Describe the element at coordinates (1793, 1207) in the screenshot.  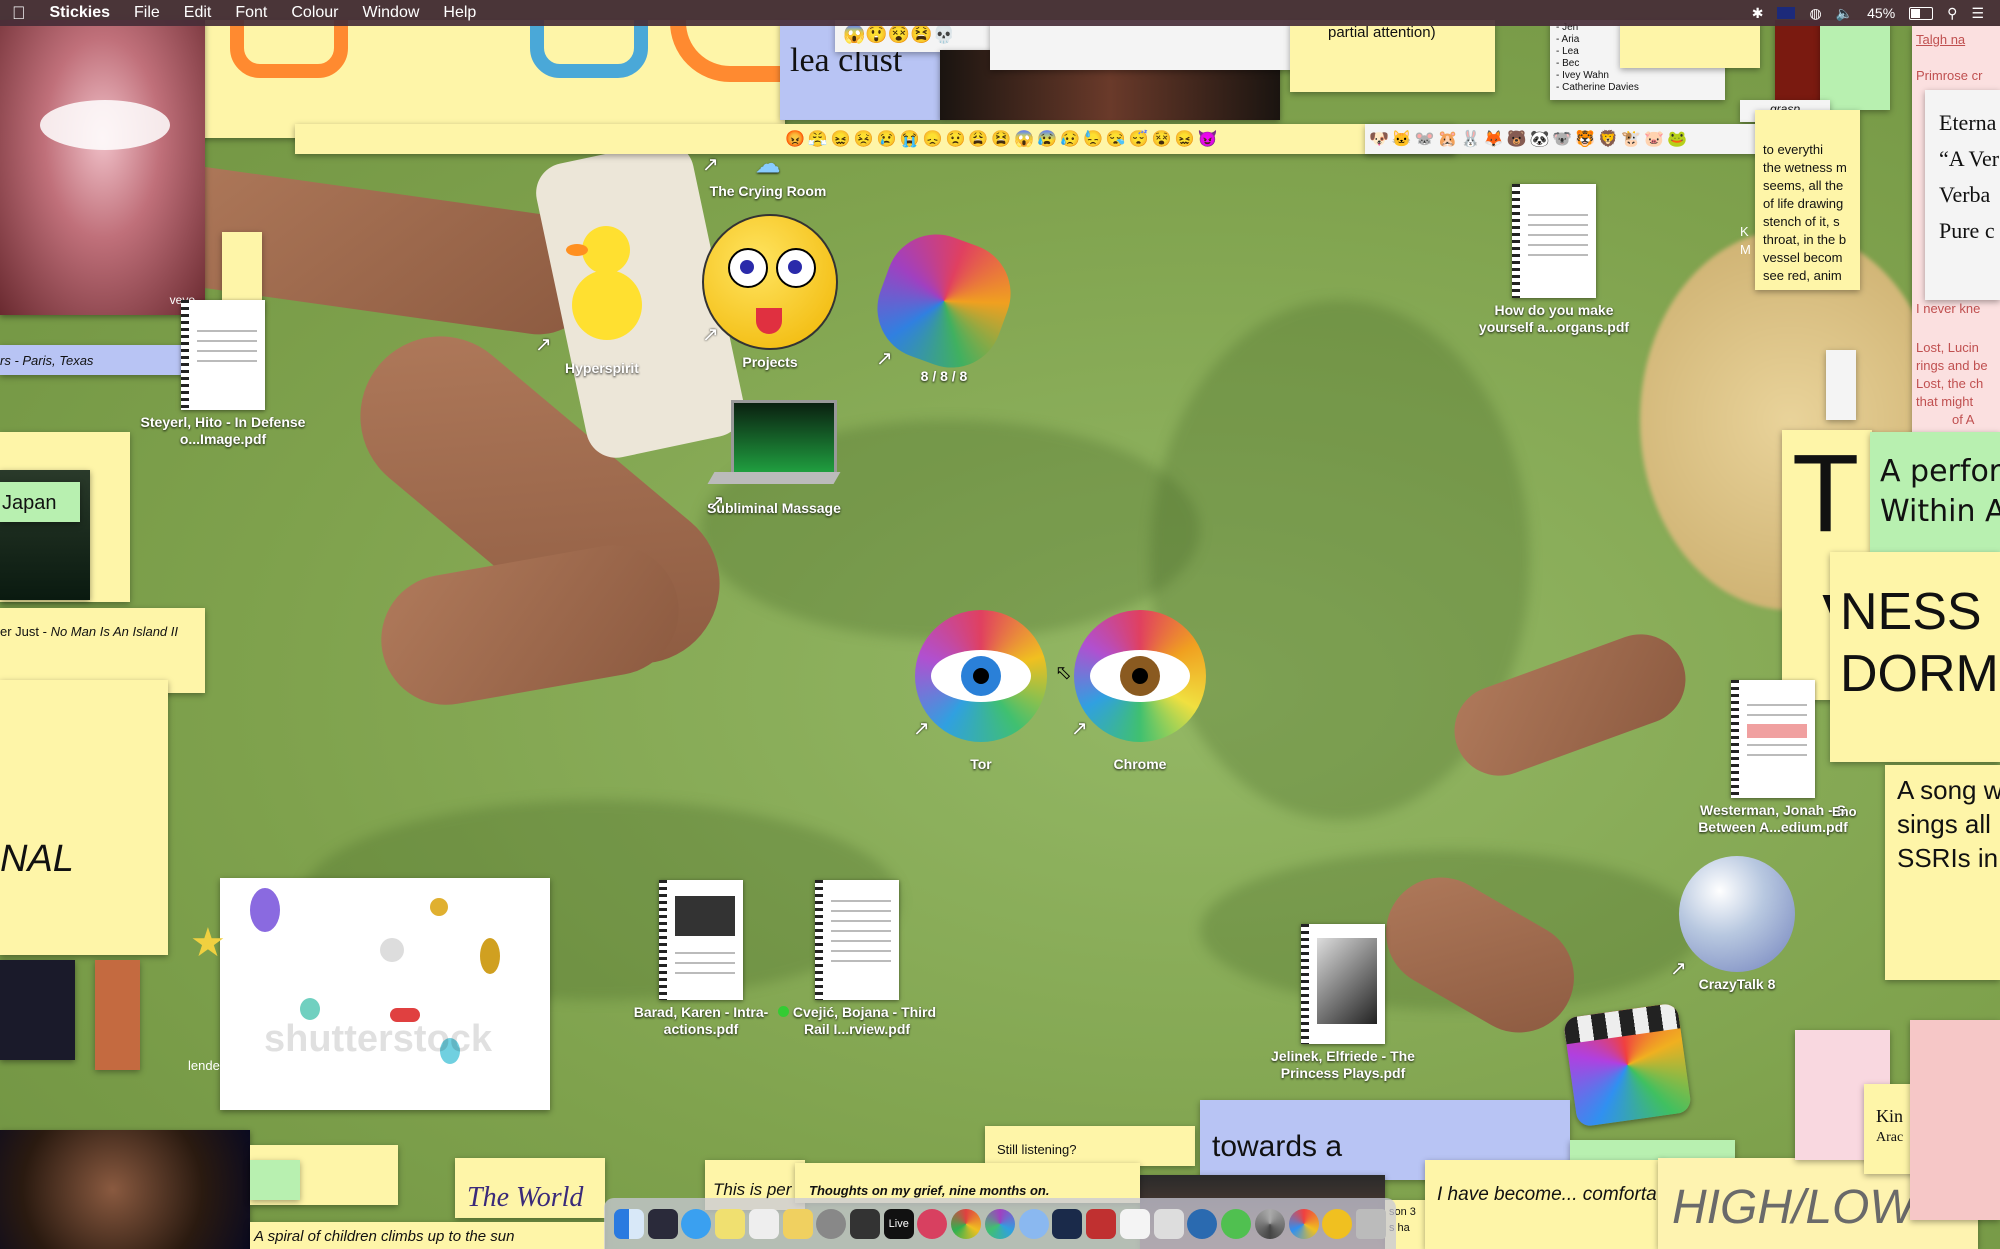
I see `sticky-text: HIGH/LOW` at that location.